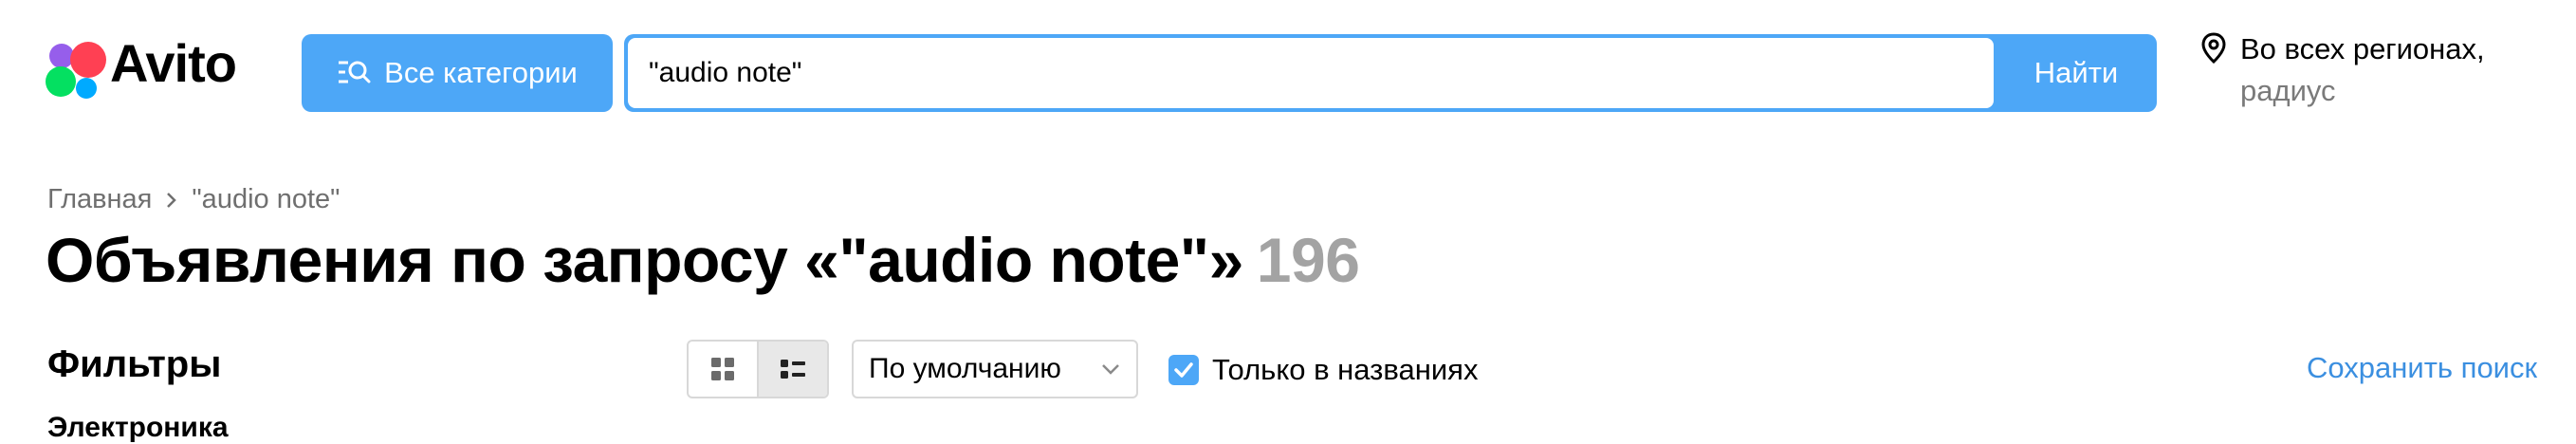  I want to click on filters-heading: Фильтры, so click(134, 364).